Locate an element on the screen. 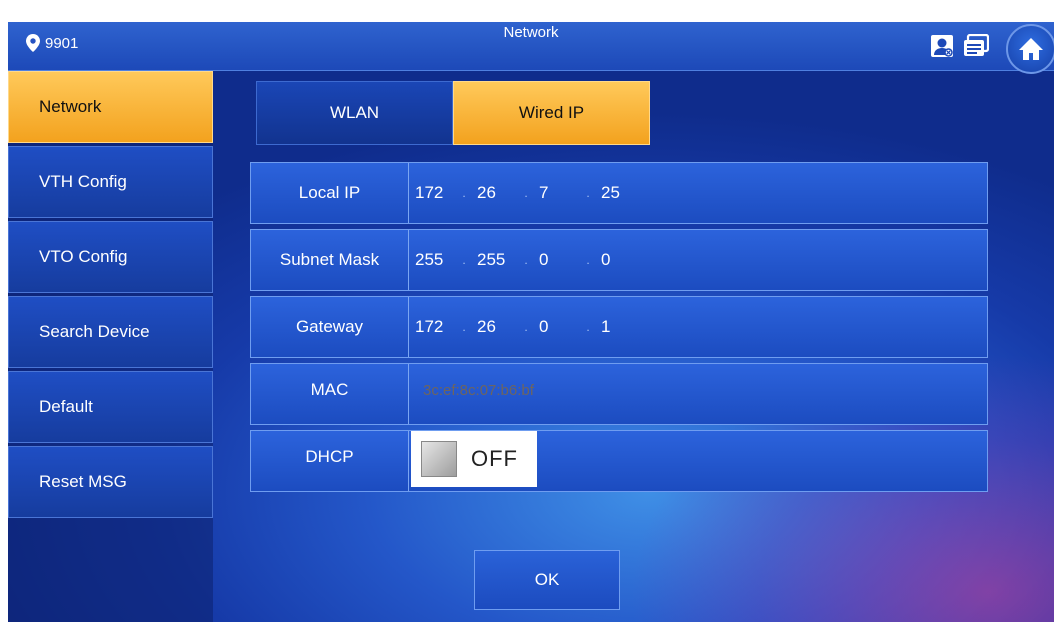  local-ip-label: Local IP is located at coordinates (330, 193).